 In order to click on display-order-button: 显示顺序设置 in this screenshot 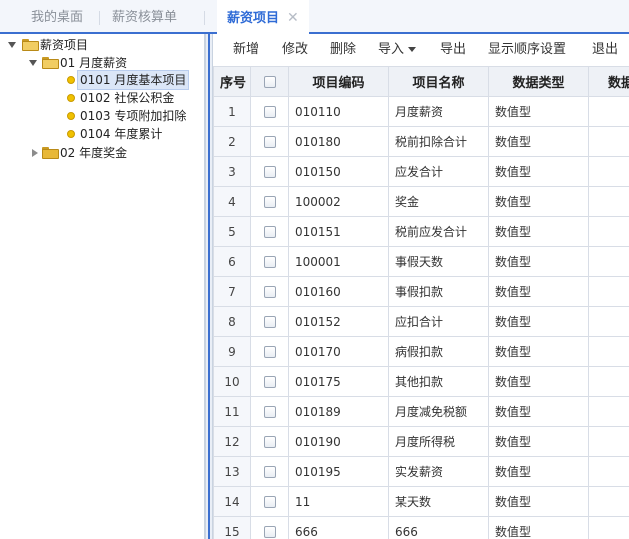, I will do `click(527, 50)`.